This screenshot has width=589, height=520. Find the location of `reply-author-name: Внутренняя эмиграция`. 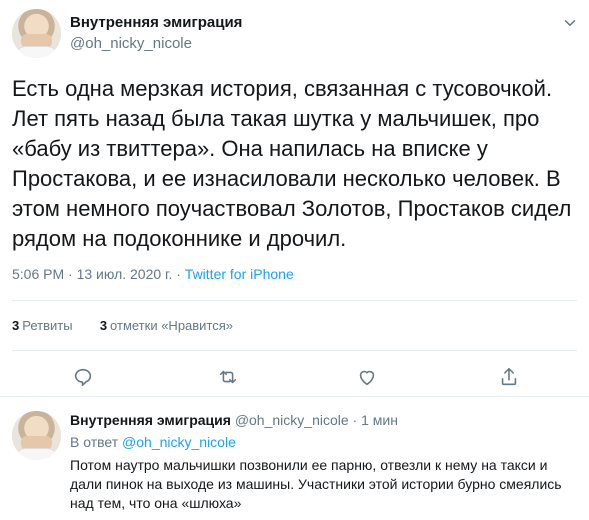

reply-author-name: Внутренняя эмиграция is located at coordinates (150, 420).